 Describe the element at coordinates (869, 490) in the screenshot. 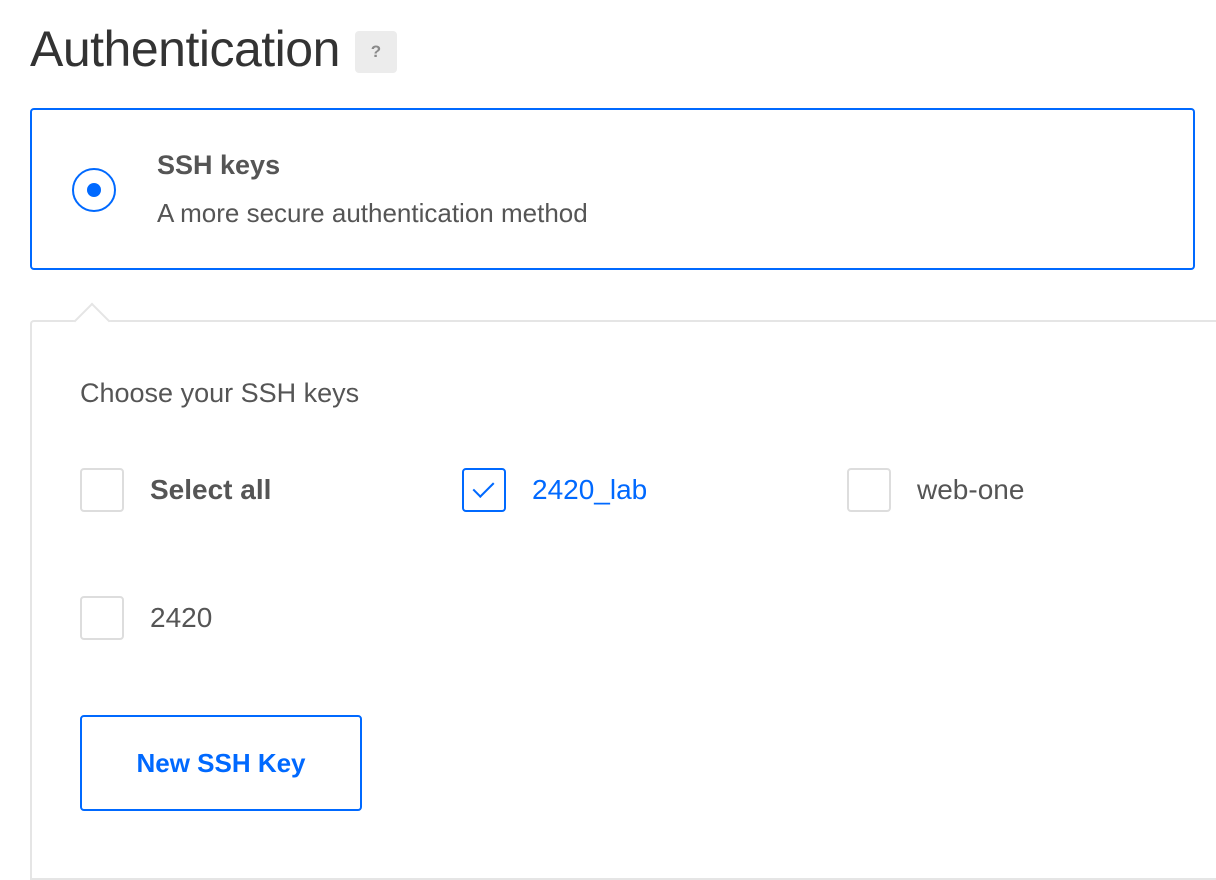

I see `ssh-key-checkbox-web-one` at that location.